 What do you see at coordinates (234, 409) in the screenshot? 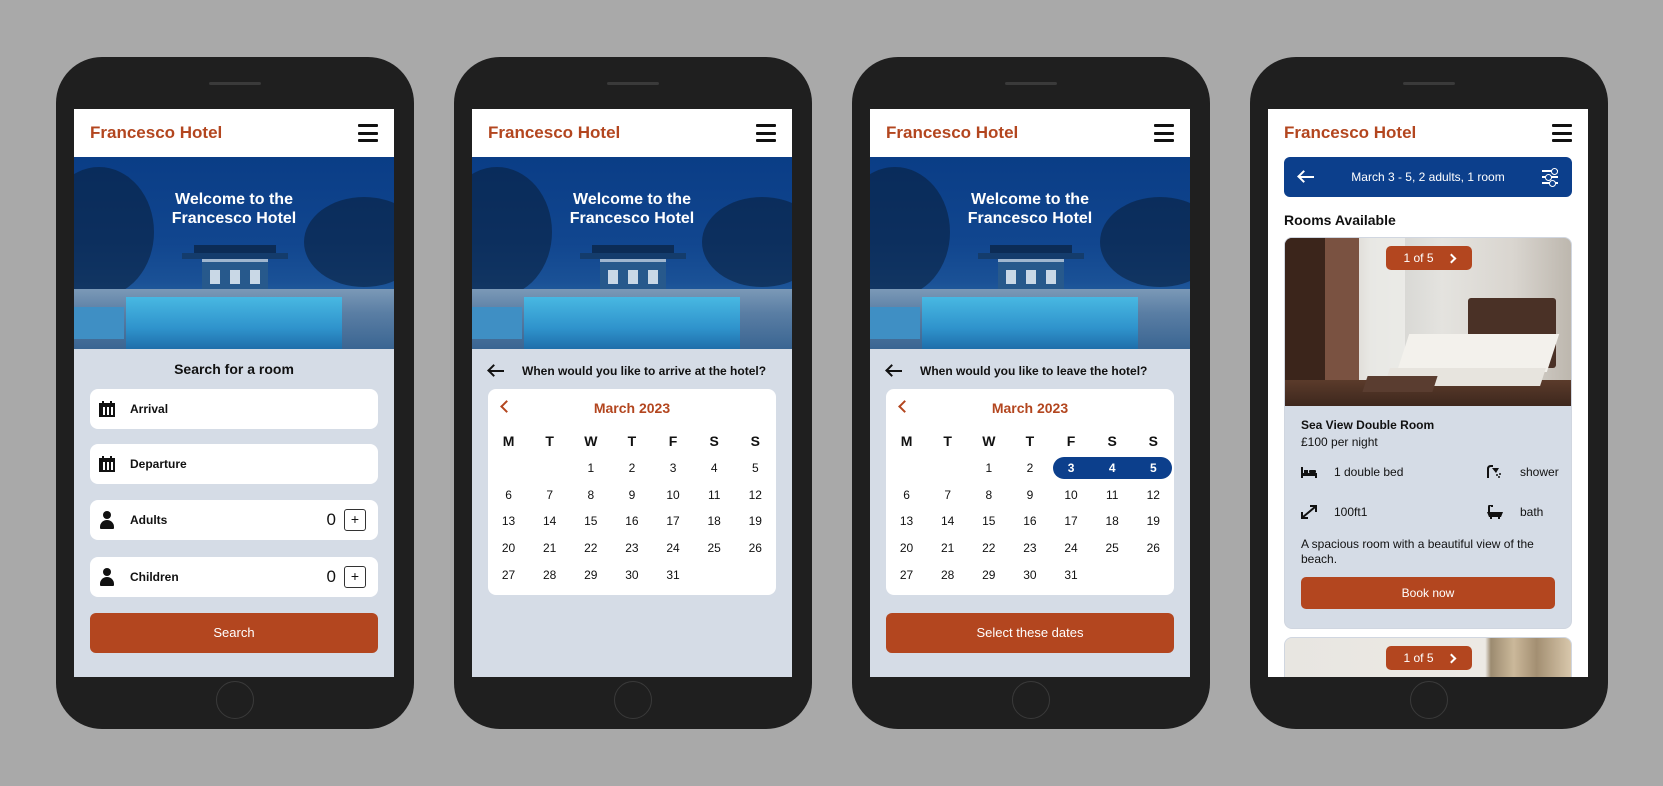
I see `arrival-field: Arrival` at bounding box center [234, 409].